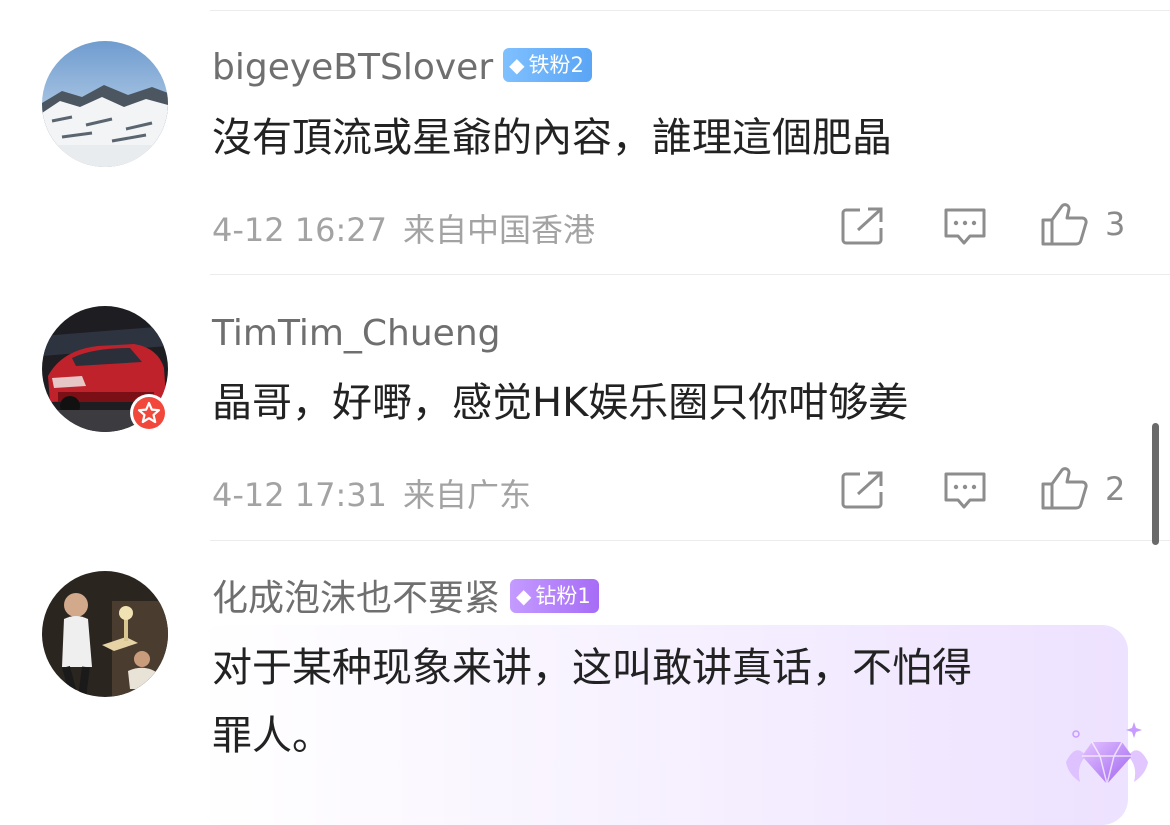  I want to click on like-count: 3, so click(1115, 224).